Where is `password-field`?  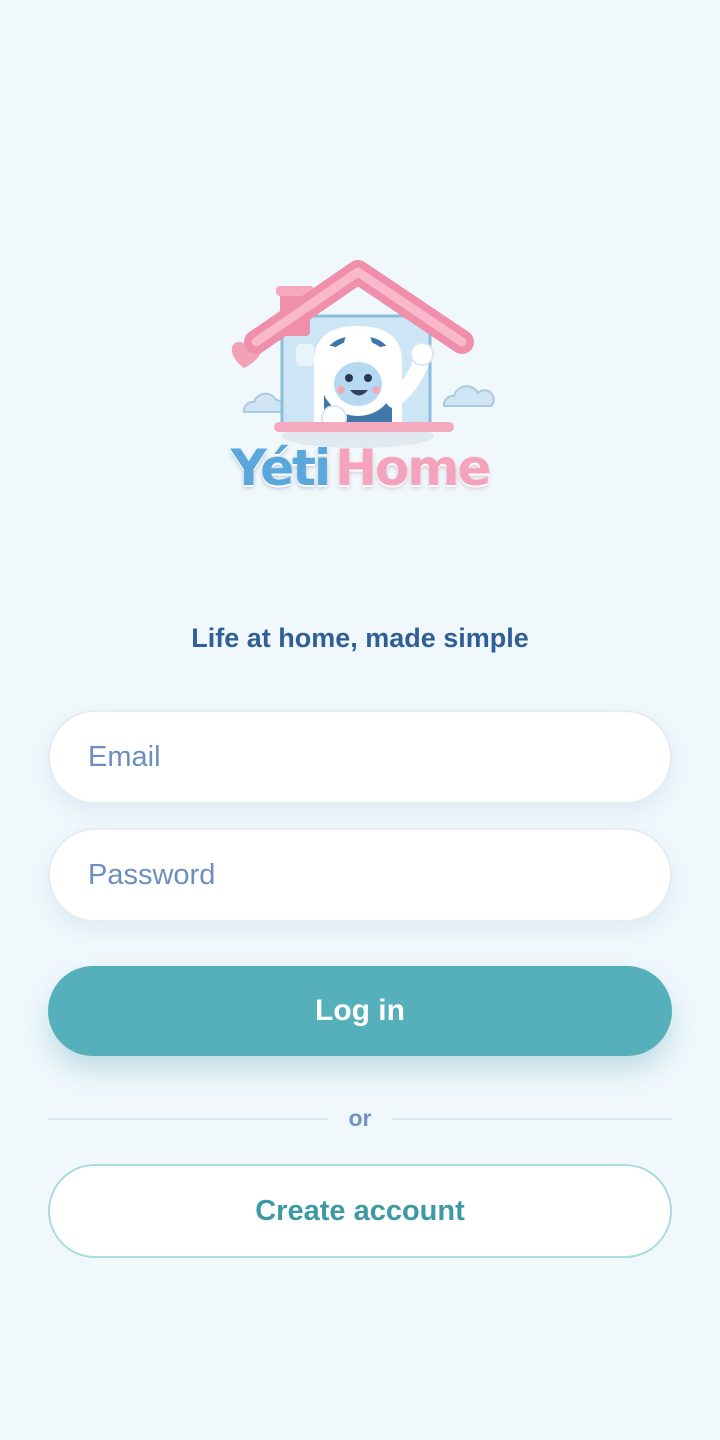 password-field is located at coordinates (360, 875).